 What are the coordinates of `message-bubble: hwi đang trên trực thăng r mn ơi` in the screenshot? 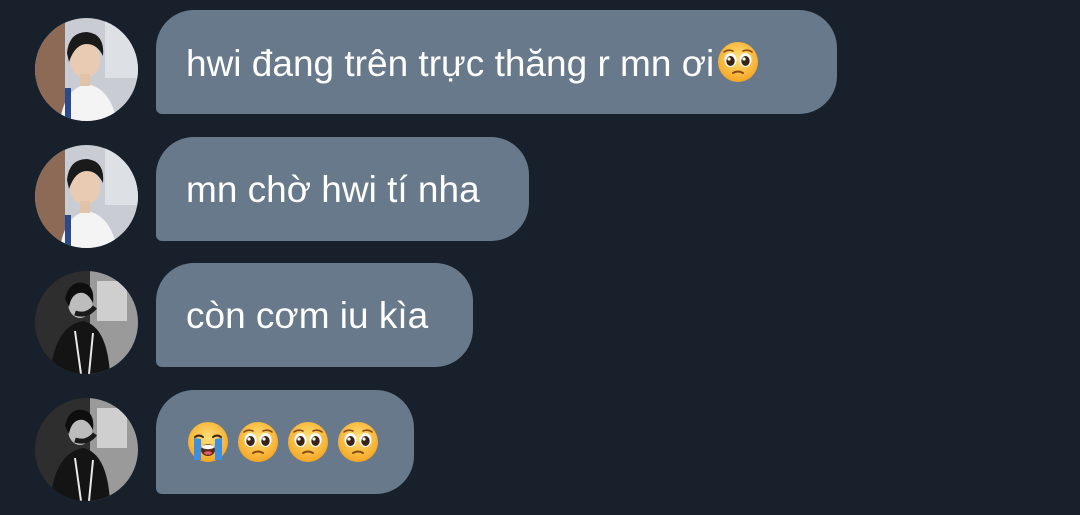 It's located at (496, 62).